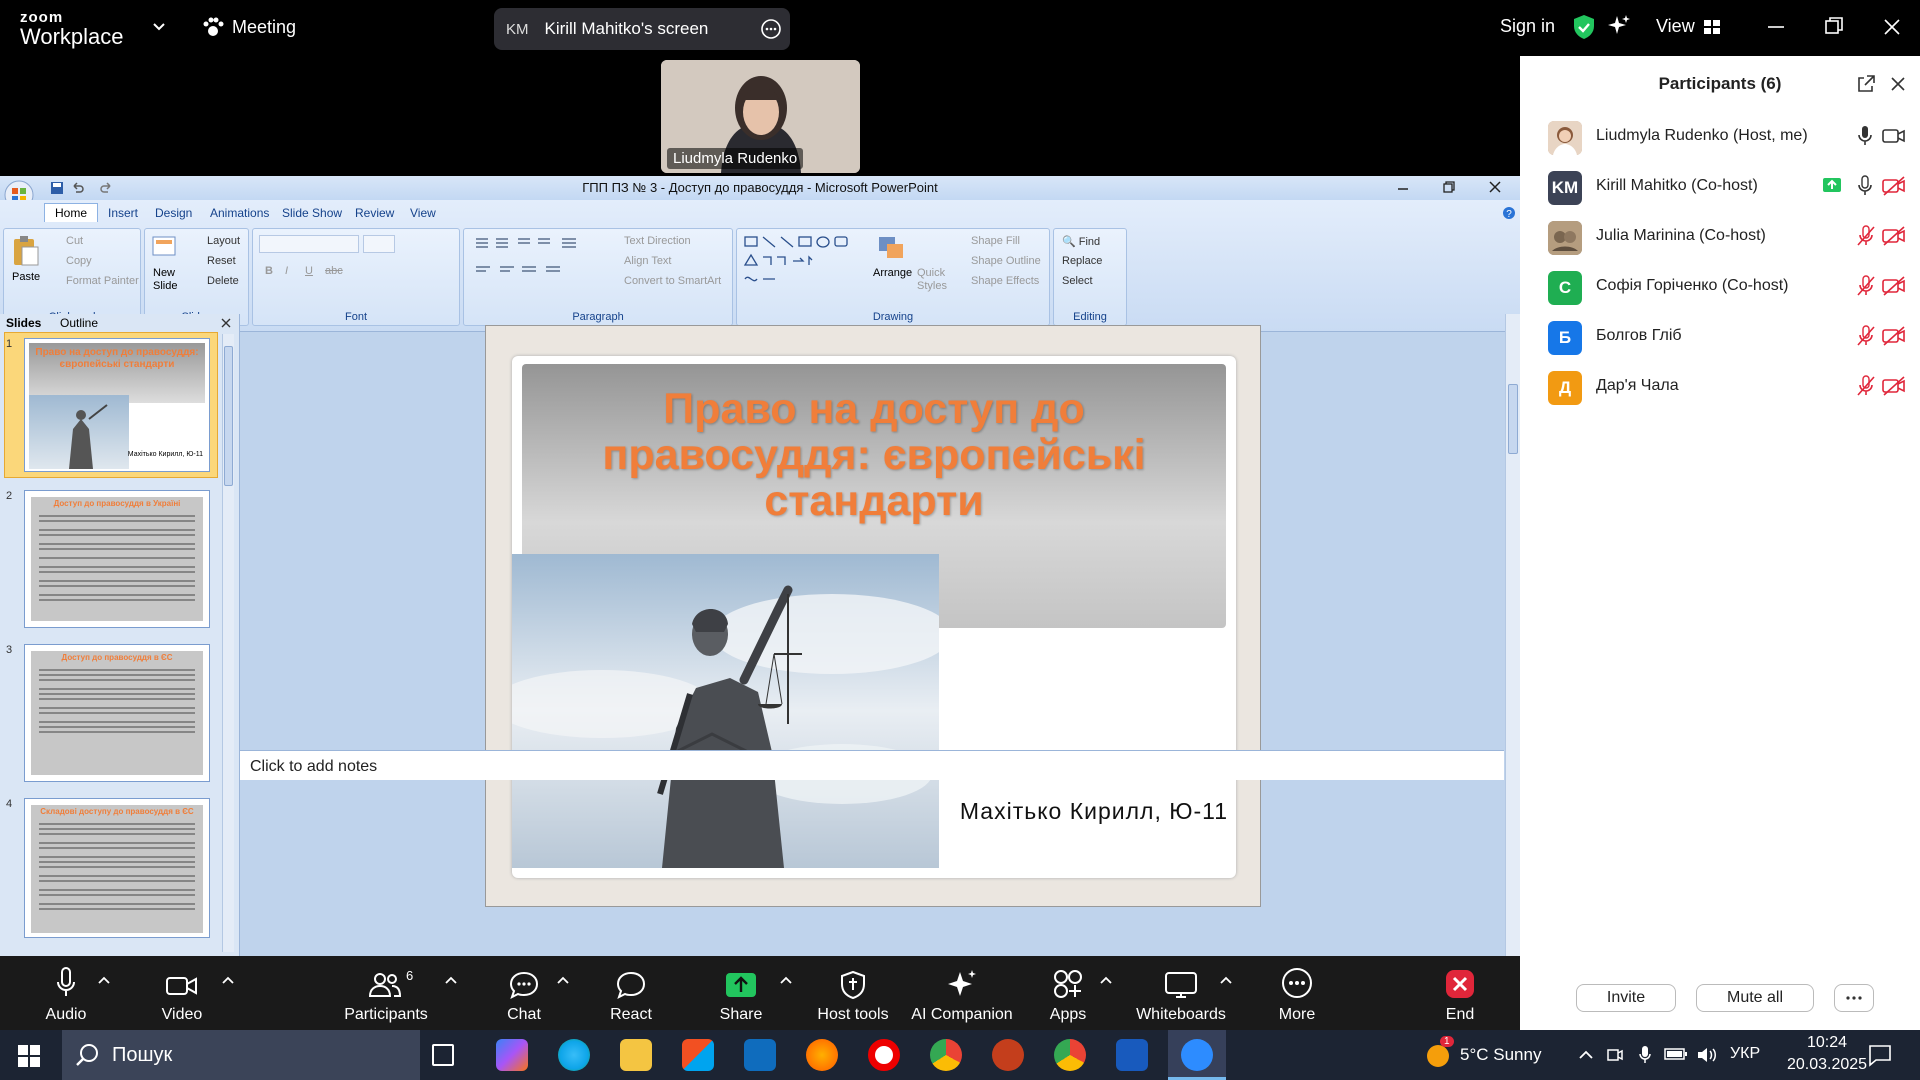 The width and height of the screenshot is (1920, 1080). I want to click on select-button: Select, so click(1077, 281).